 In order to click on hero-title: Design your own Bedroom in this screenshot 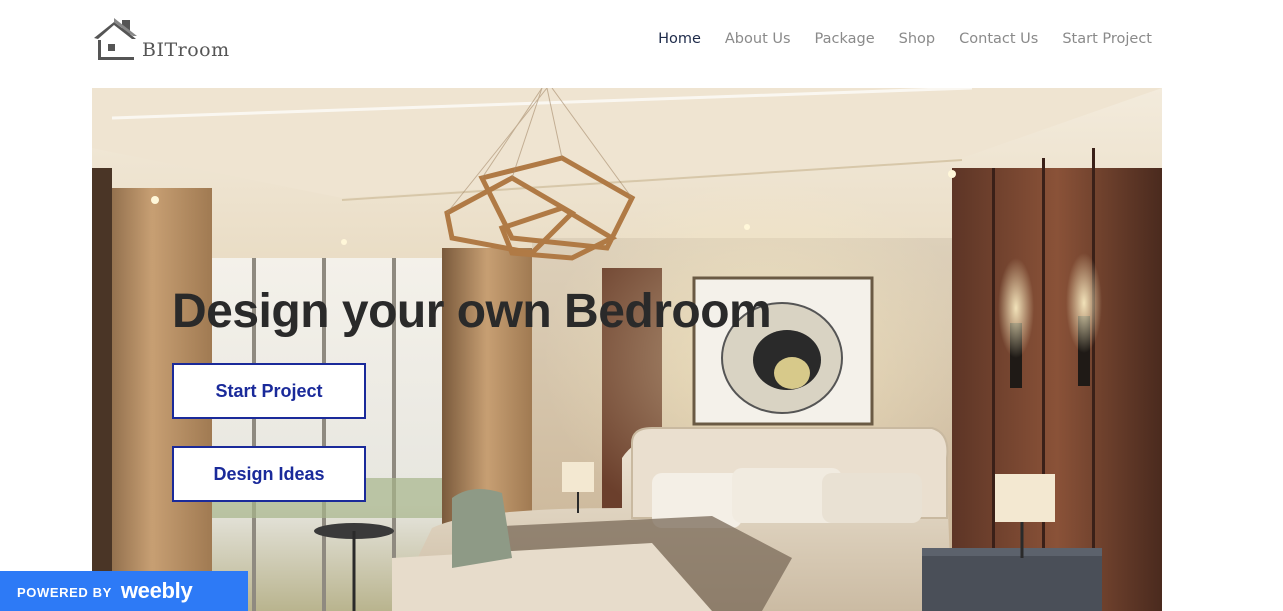, I will do `click(472, 311)`.